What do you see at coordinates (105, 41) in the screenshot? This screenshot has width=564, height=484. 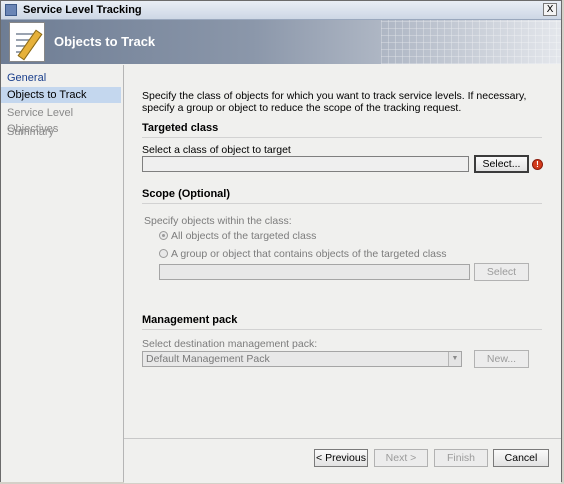 I see `page-title: Objects to Track` at bounding box center [105, 41].